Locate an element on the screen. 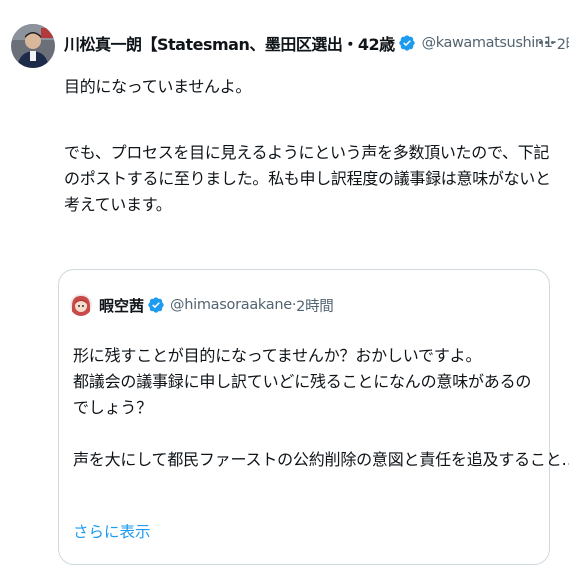  quoted-tweet-header: 暇空茜 @himasoraakane · 2時間 is located at coordinates (216, 305).